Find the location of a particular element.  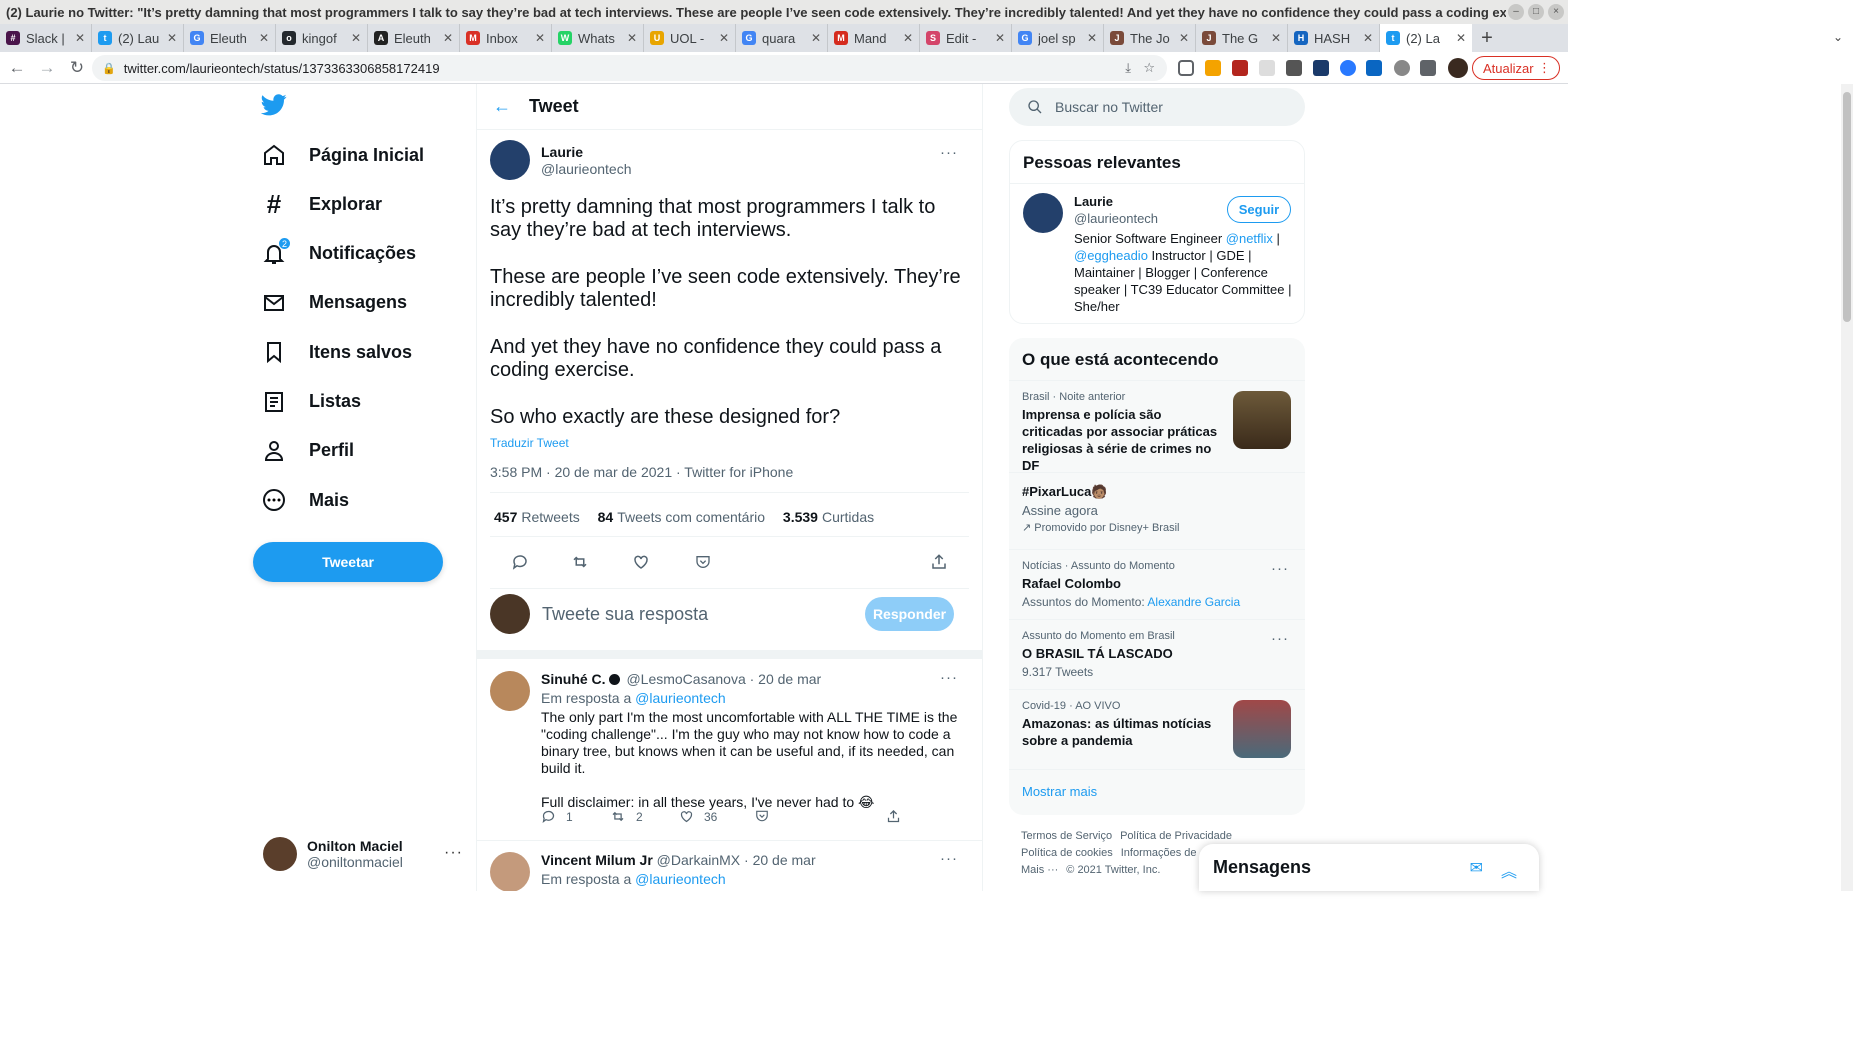

author-avatar is located at coordinates (510, 160).